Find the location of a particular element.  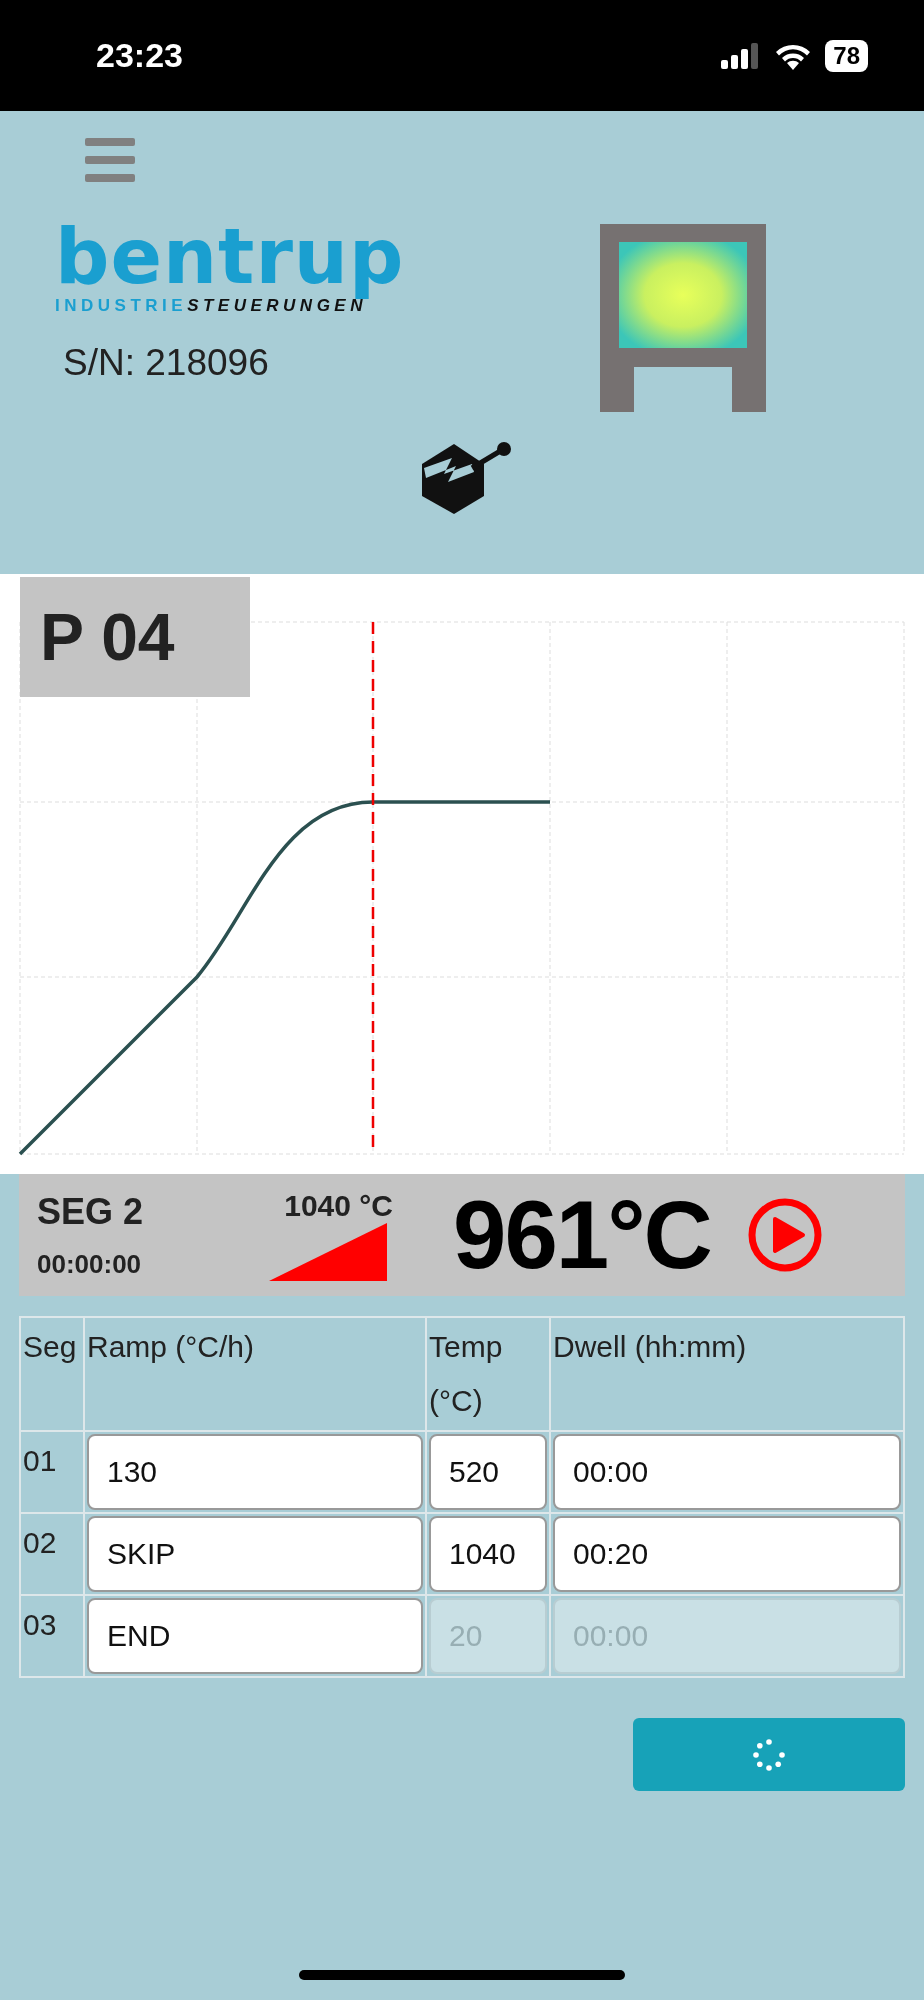

segment-label: SEG 2 is located at coordinates (91, 1211).